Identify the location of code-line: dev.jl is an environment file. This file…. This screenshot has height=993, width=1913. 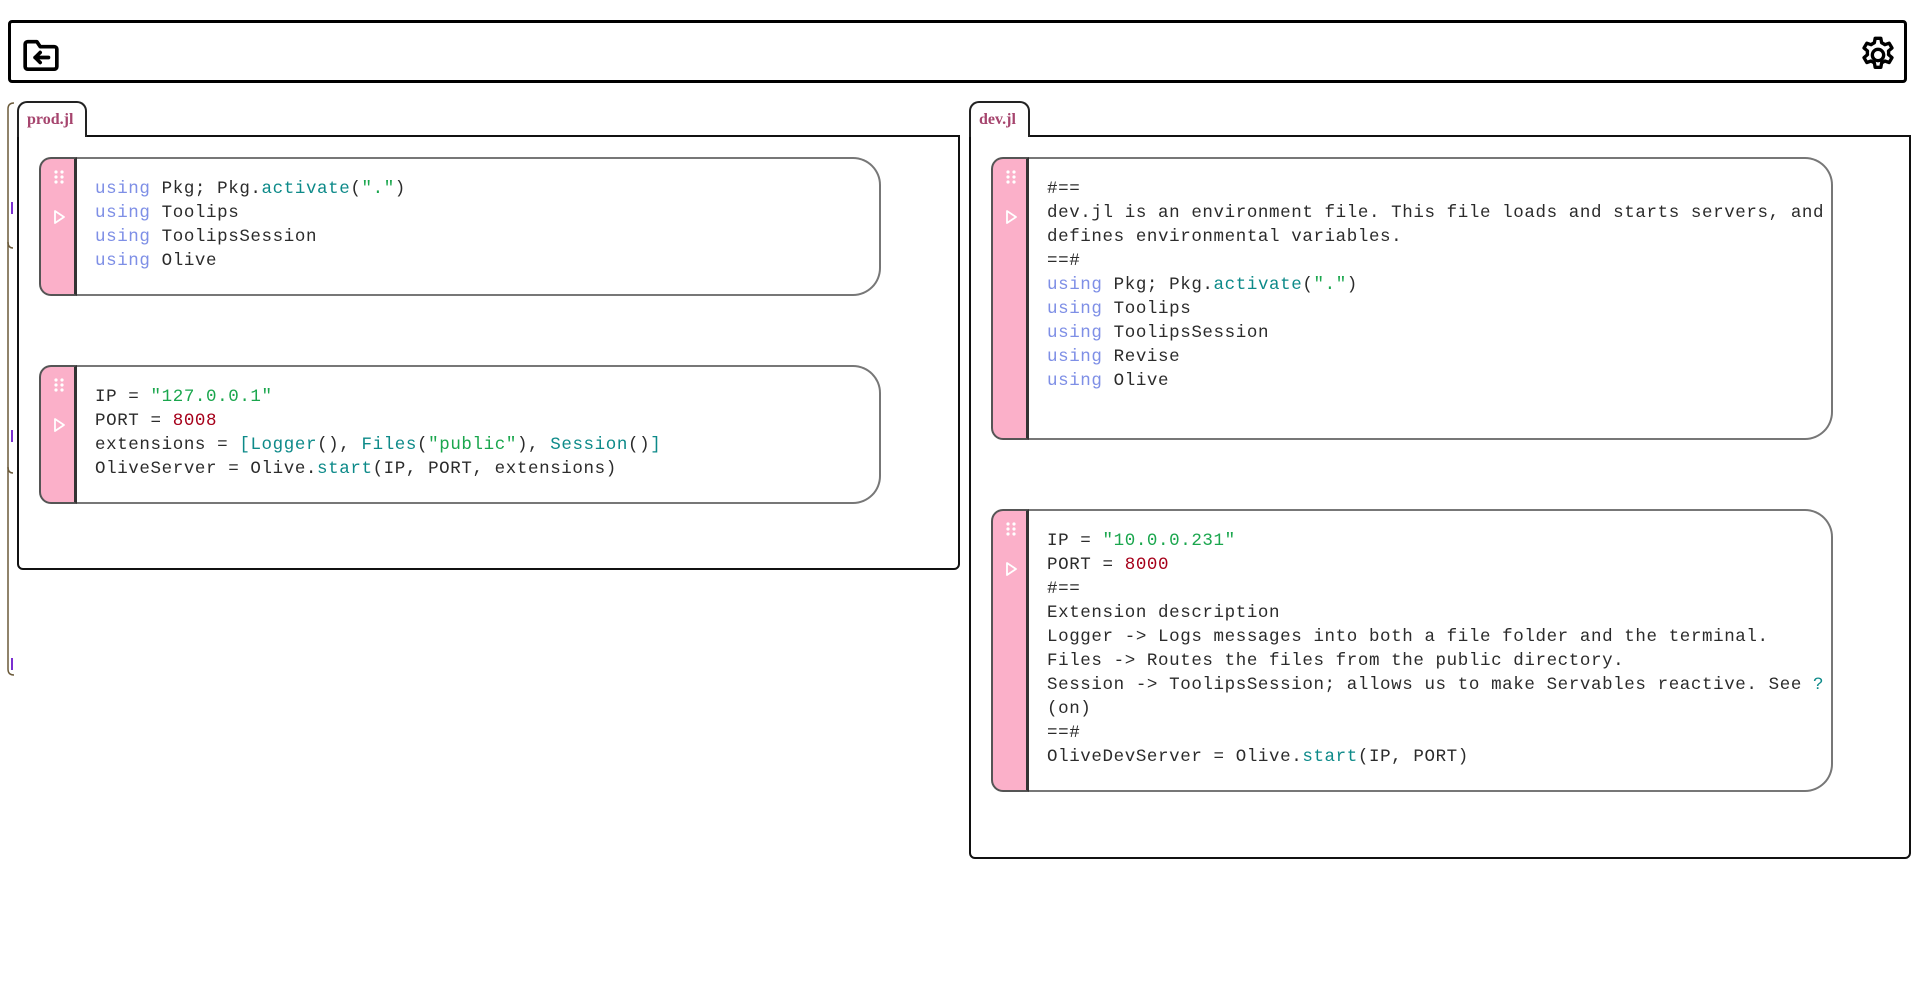
(1435, 213).